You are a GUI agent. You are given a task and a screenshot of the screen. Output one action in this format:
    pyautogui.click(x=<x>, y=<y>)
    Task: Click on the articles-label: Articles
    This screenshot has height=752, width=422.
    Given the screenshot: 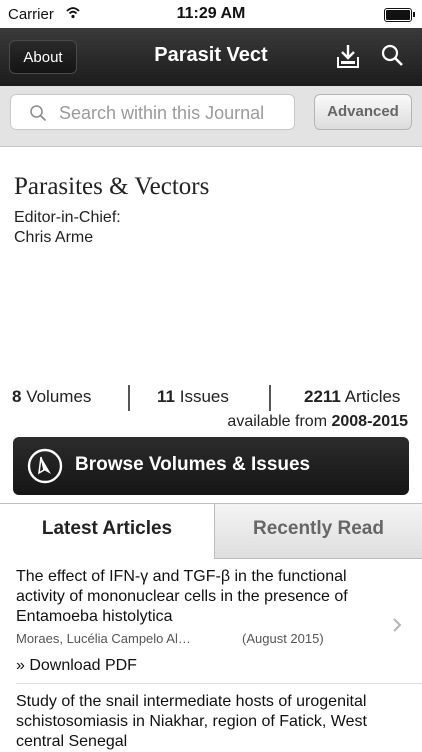 What is the action you would take?
    pyautogui.click(x=372, y=396)
    